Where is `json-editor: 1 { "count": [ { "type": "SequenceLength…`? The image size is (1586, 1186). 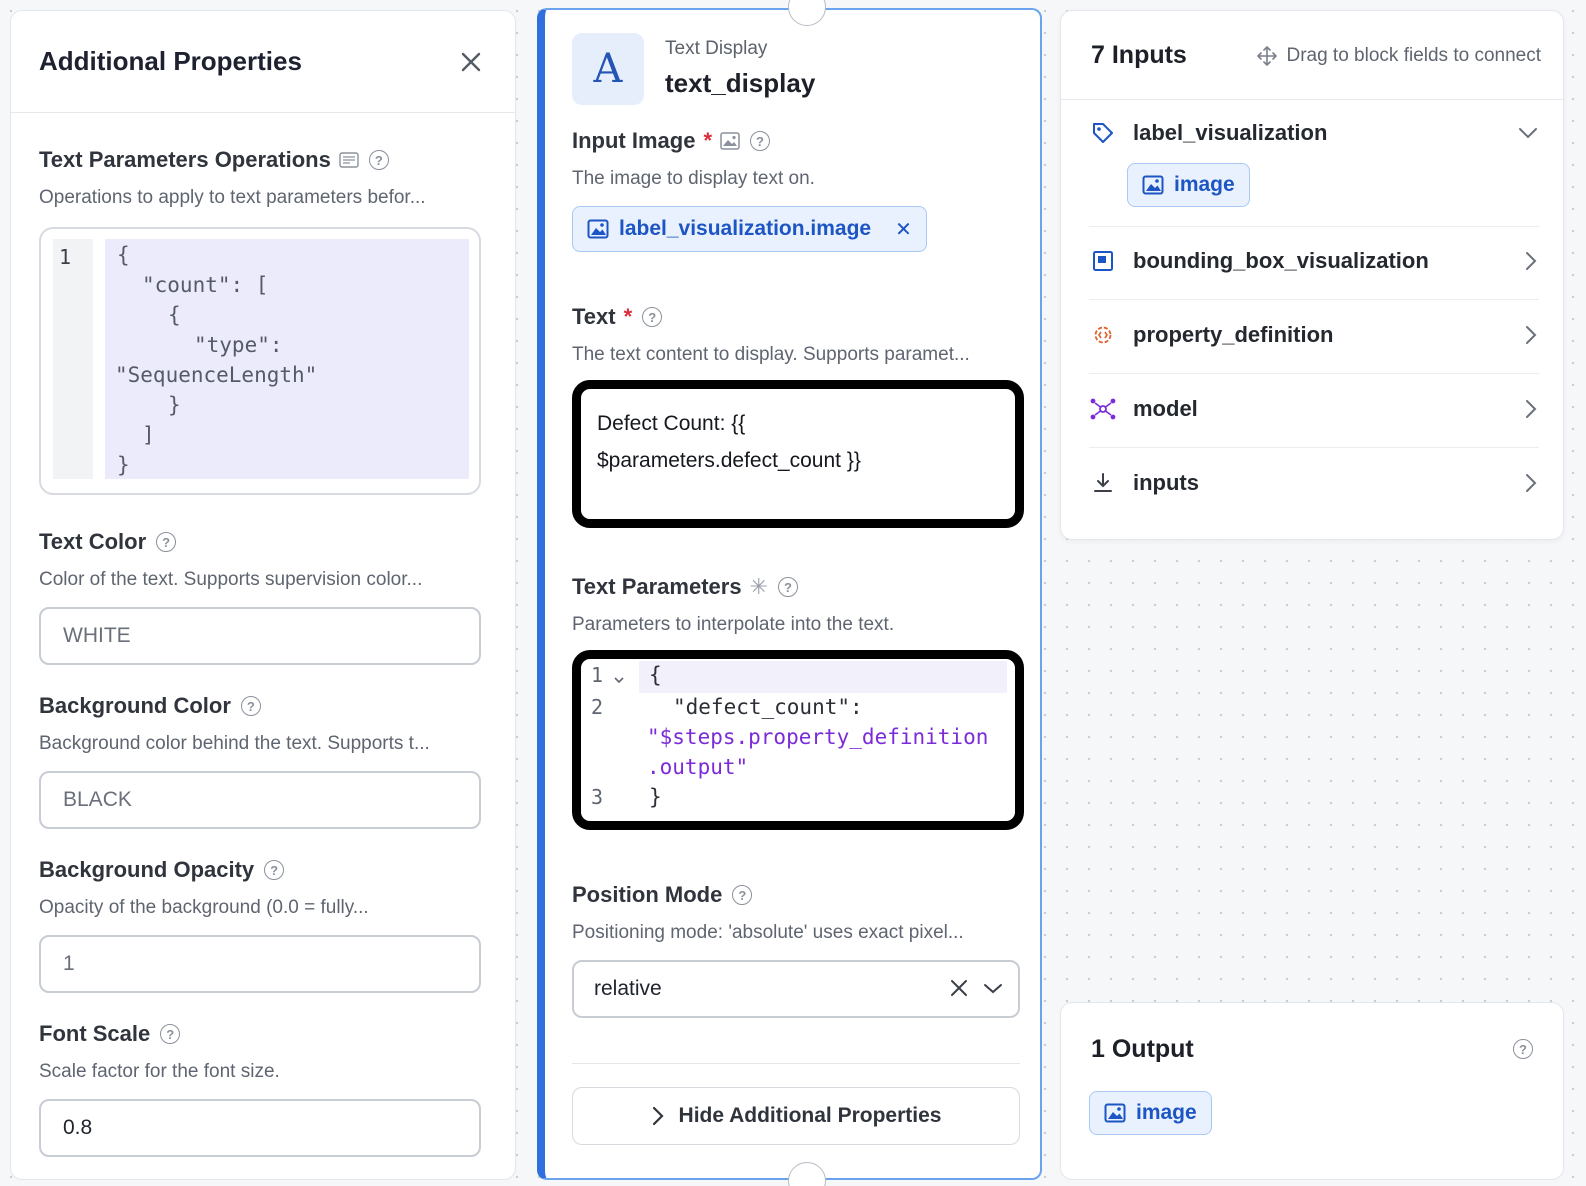 json-editor: 1 { "count": [ { "type": "SequenceLength… is located at coordinates (260, 361).